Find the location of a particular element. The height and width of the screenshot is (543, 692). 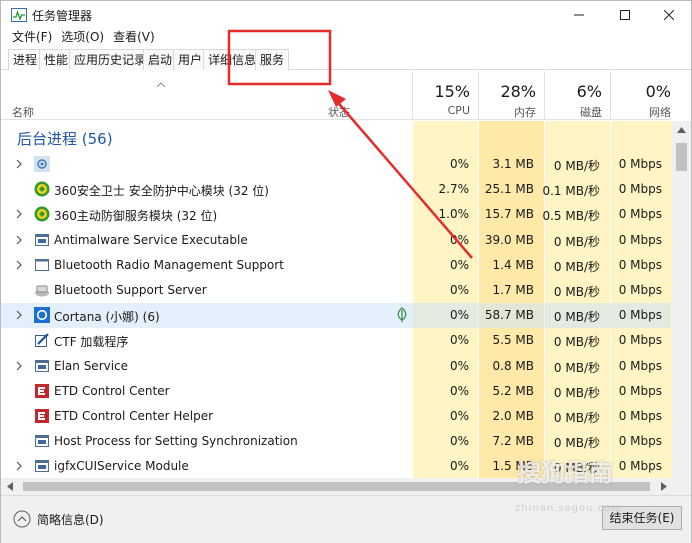

memory-value: 5.5 MB is located at coordinates (513, 340).